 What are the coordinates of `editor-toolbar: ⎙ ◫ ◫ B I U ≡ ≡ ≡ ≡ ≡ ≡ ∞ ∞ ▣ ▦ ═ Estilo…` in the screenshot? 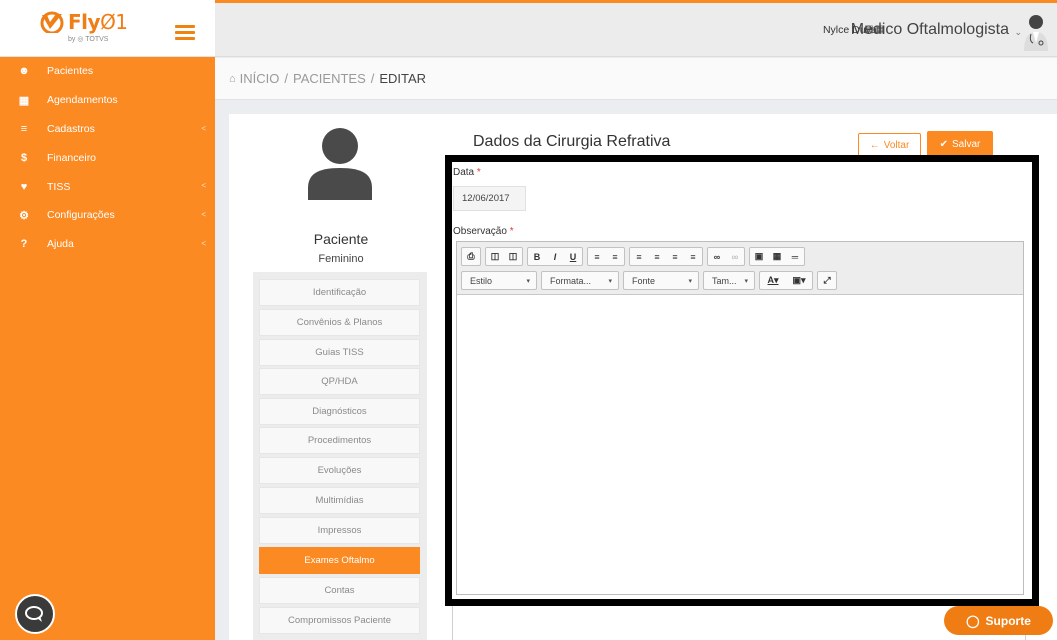 It's located at (740, 268).